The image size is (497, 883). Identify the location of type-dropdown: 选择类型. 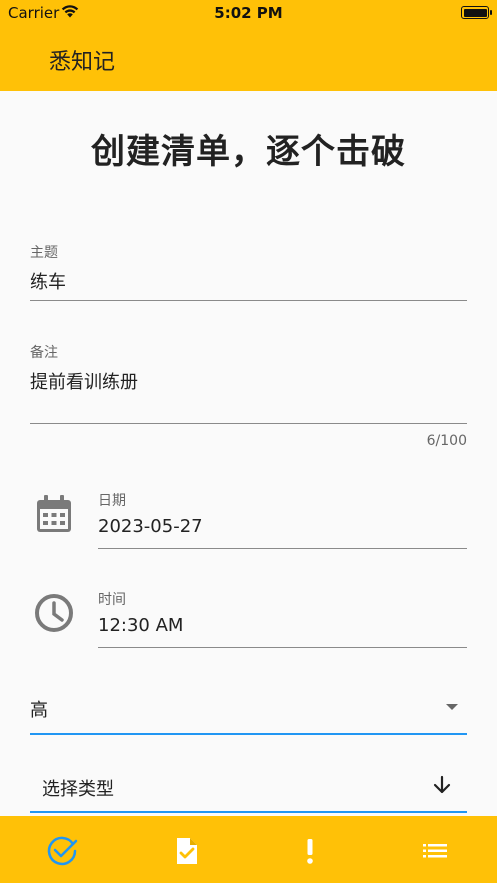
(248, 791).